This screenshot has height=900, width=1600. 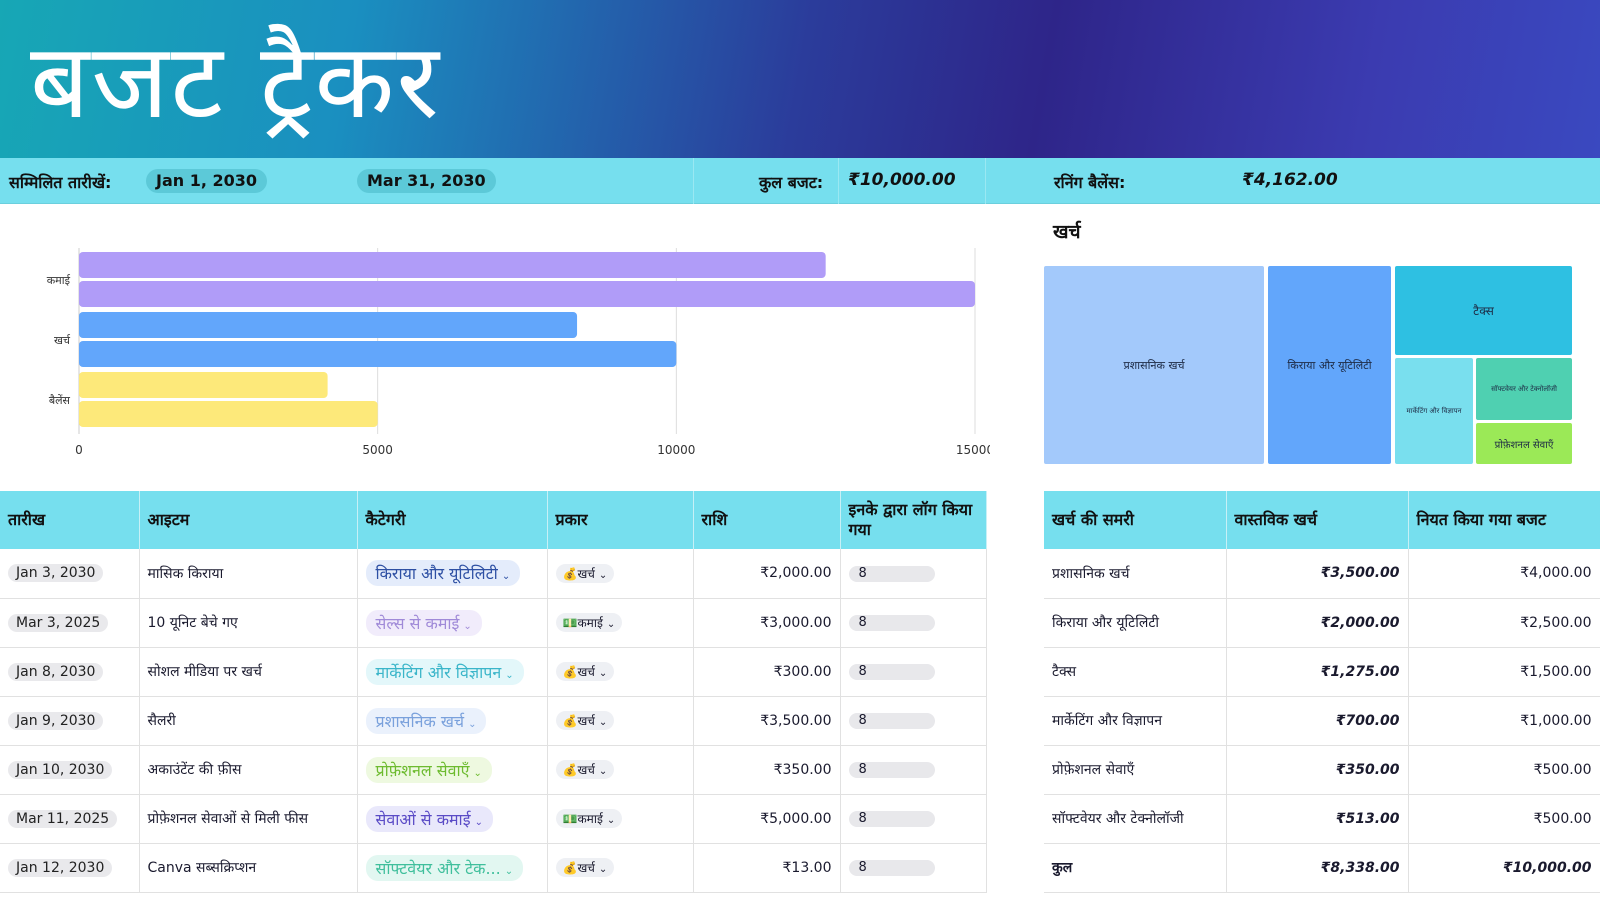 I want to click on item-cell: 10 यूनिट बेचे गए, so click(x=248, y=623).